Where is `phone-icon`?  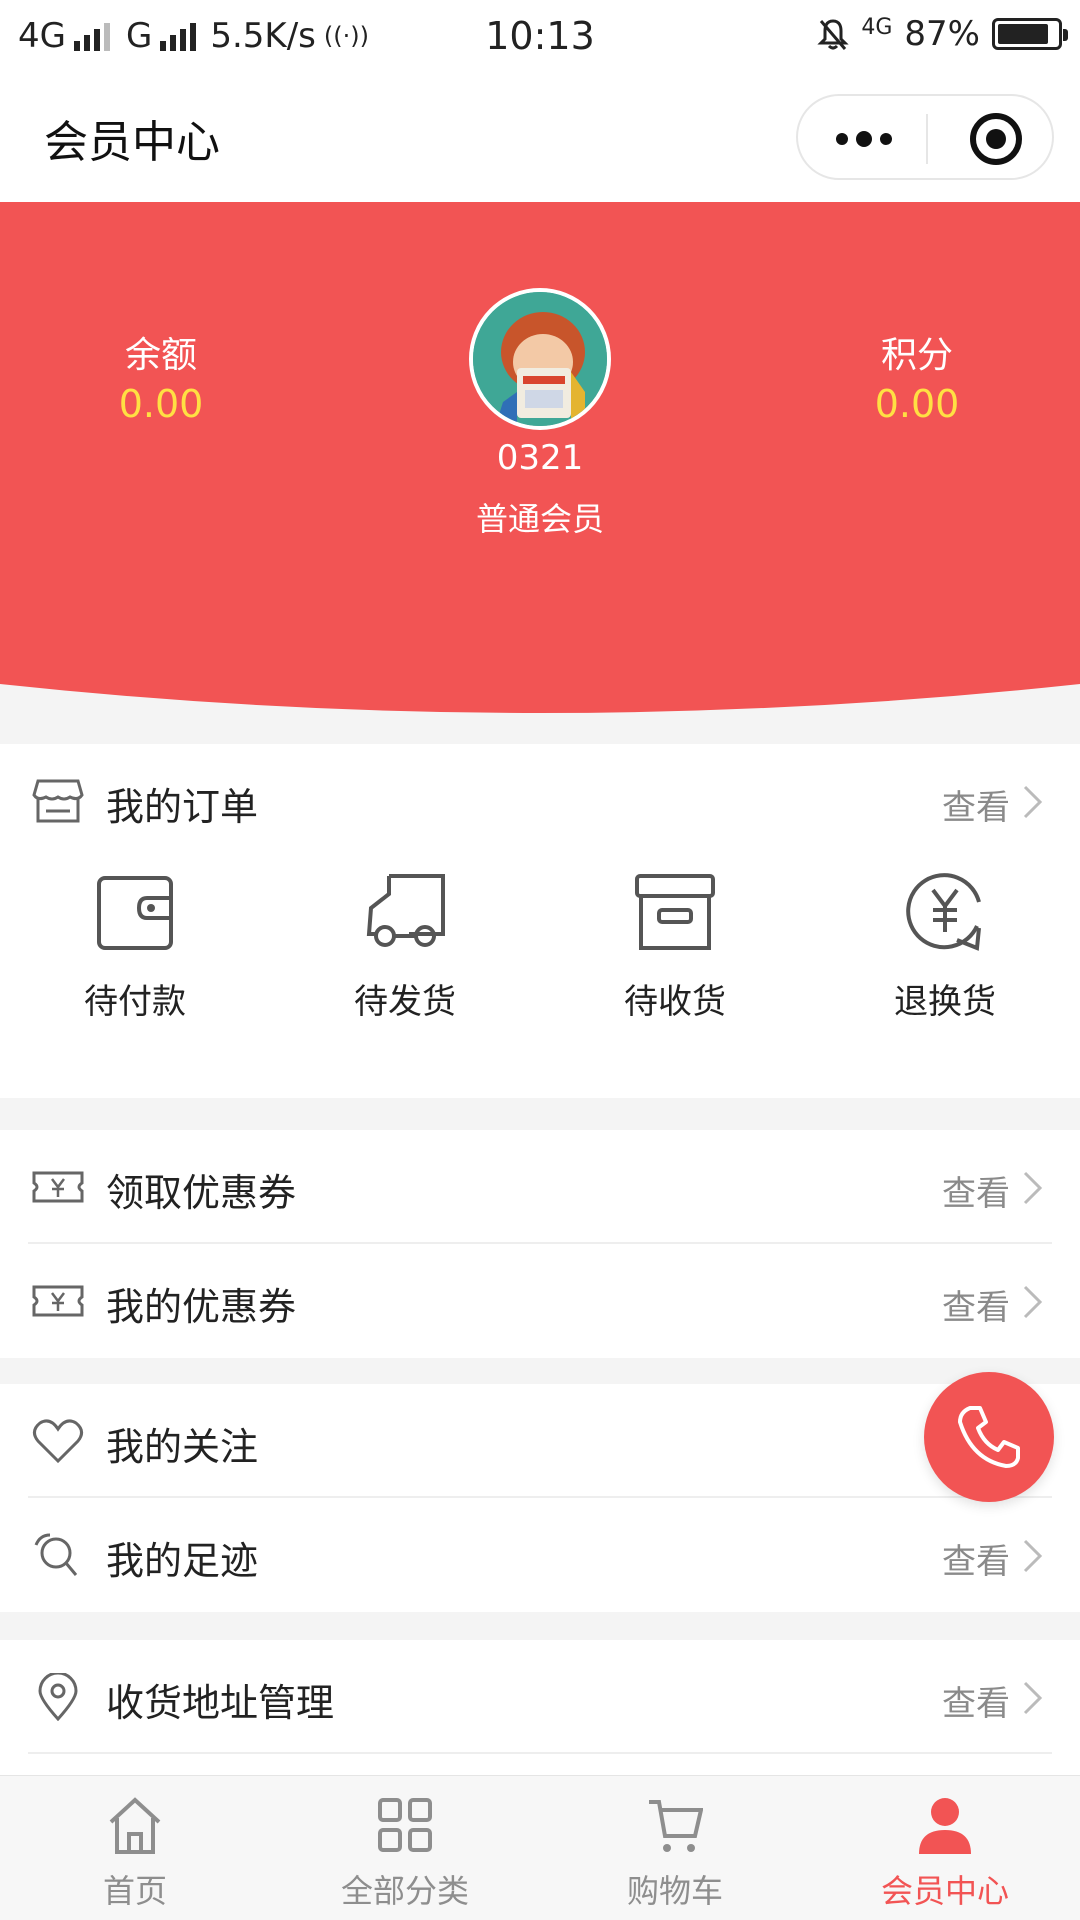 phone-icon is located at coordinates (989, 1437).